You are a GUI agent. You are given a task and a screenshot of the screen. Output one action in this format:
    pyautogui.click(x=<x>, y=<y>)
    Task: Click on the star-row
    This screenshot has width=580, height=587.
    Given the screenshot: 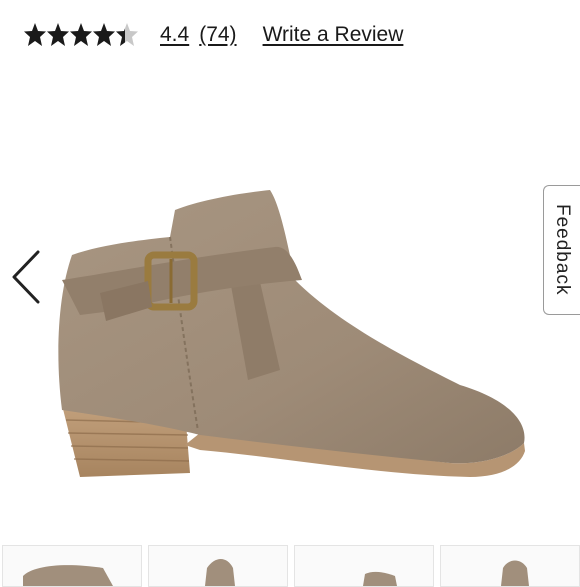 What is the action you would take?
    pyautogui.click(x=81, y=34)
    